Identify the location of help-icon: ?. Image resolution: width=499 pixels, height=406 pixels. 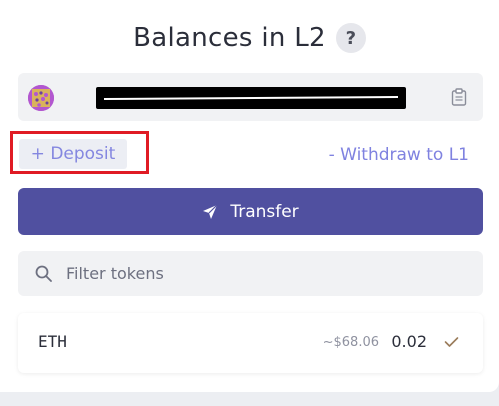
(350, 38).